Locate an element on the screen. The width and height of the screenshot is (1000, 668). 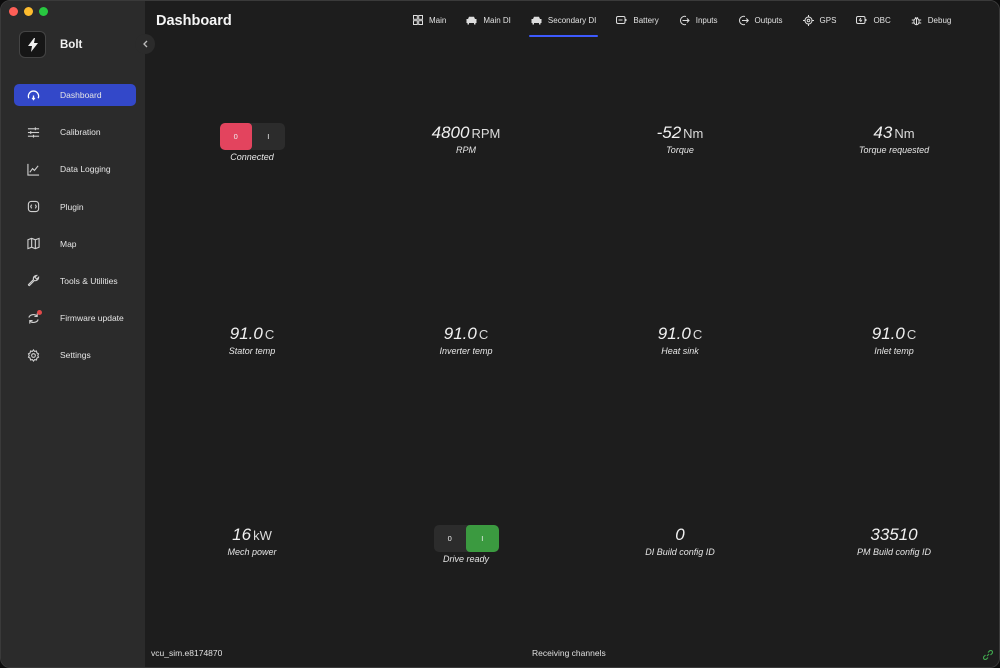
minimize-window-button is located at coordinates (28, 11).